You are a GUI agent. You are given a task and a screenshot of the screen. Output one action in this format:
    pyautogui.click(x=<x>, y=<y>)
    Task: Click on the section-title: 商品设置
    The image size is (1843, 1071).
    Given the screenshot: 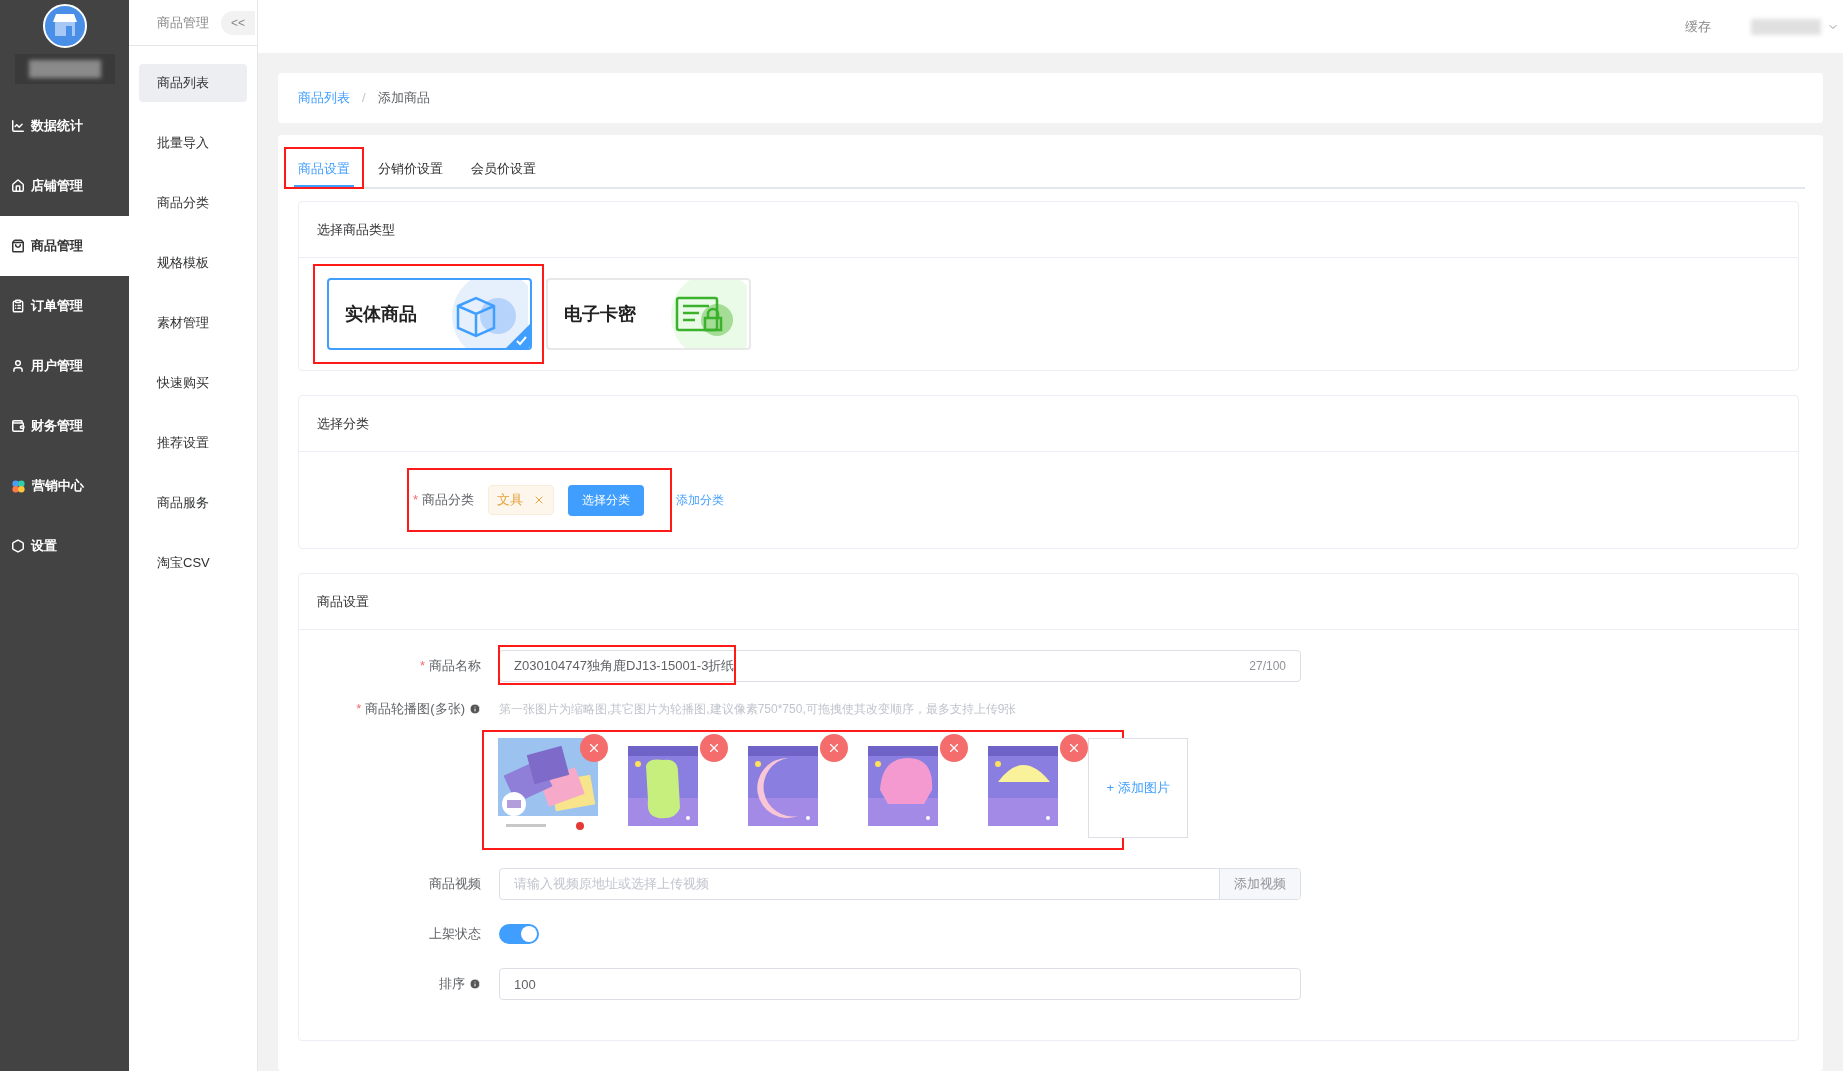 What is the action you would take?
    pyautogui.click(x=343, y=601)
    